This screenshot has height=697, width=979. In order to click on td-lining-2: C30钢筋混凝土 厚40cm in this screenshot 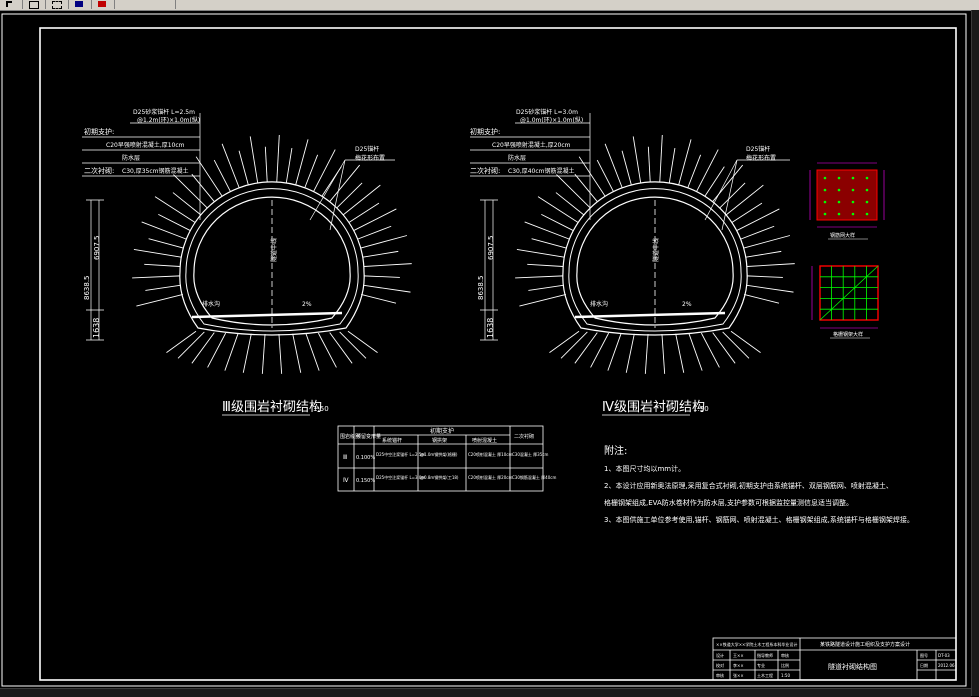, I will do `click(534, 477)`.